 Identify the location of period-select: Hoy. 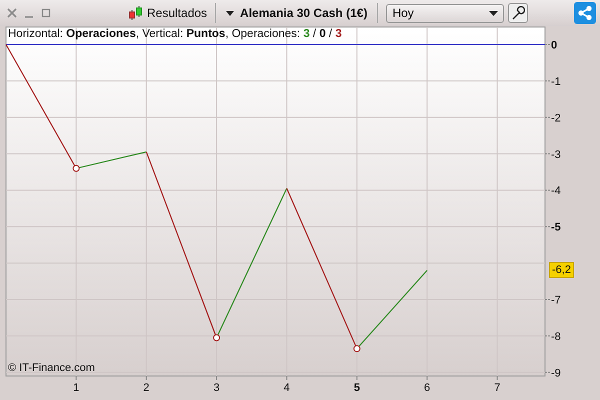
(445, 13).